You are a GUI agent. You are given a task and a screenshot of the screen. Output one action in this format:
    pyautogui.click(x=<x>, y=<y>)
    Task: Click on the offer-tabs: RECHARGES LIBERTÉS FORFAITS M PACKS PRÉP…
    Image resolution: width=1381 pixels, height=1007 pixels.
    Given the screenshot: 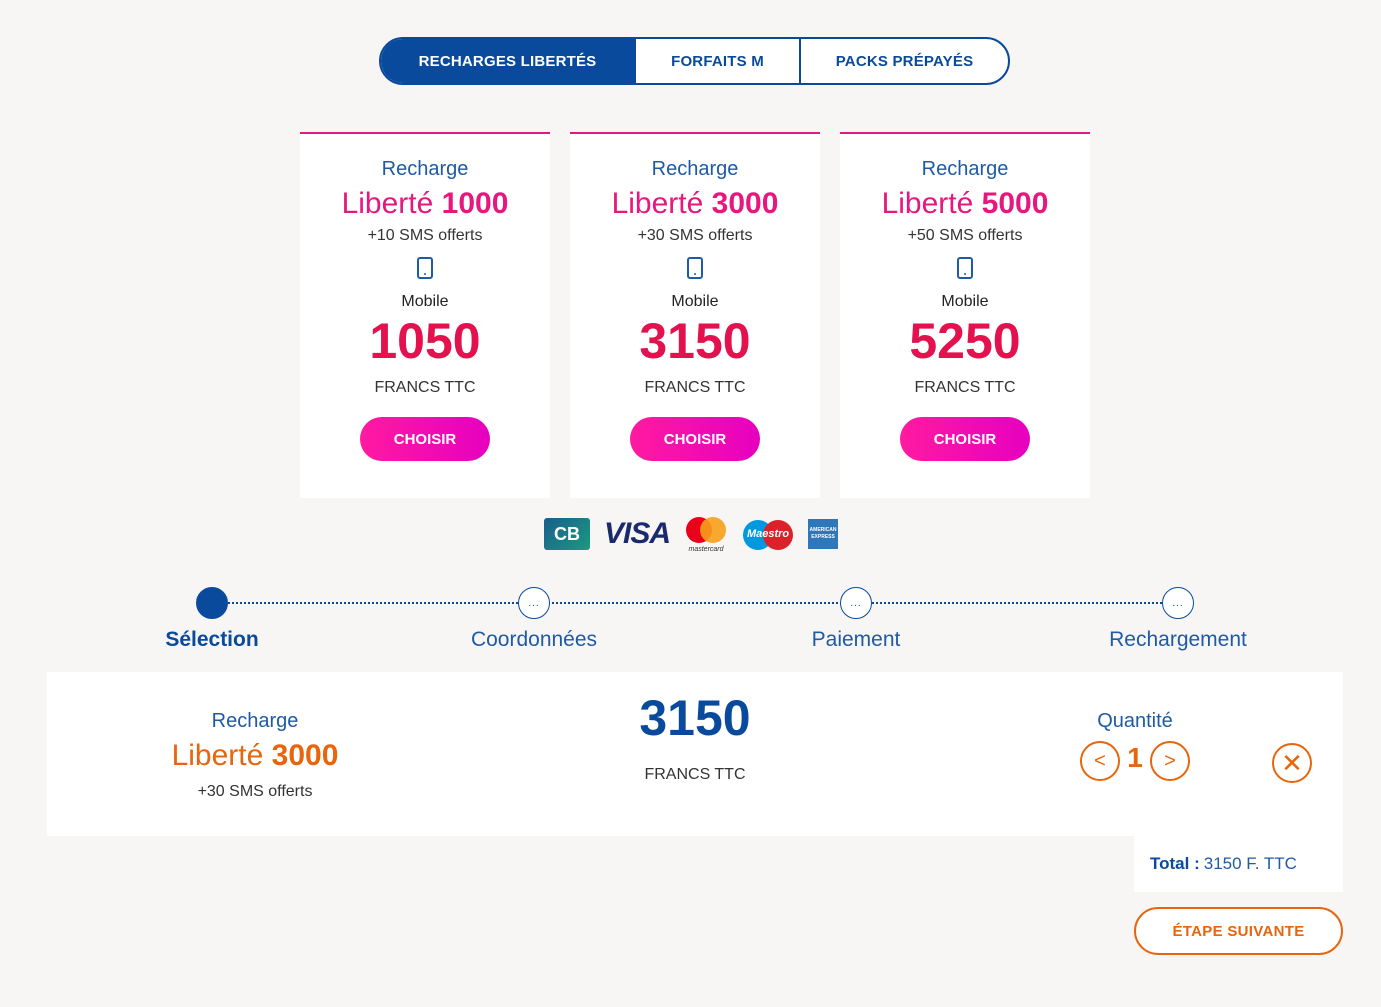 What is the action you would take?
    pyautogui.click(x=694, y=61)
    